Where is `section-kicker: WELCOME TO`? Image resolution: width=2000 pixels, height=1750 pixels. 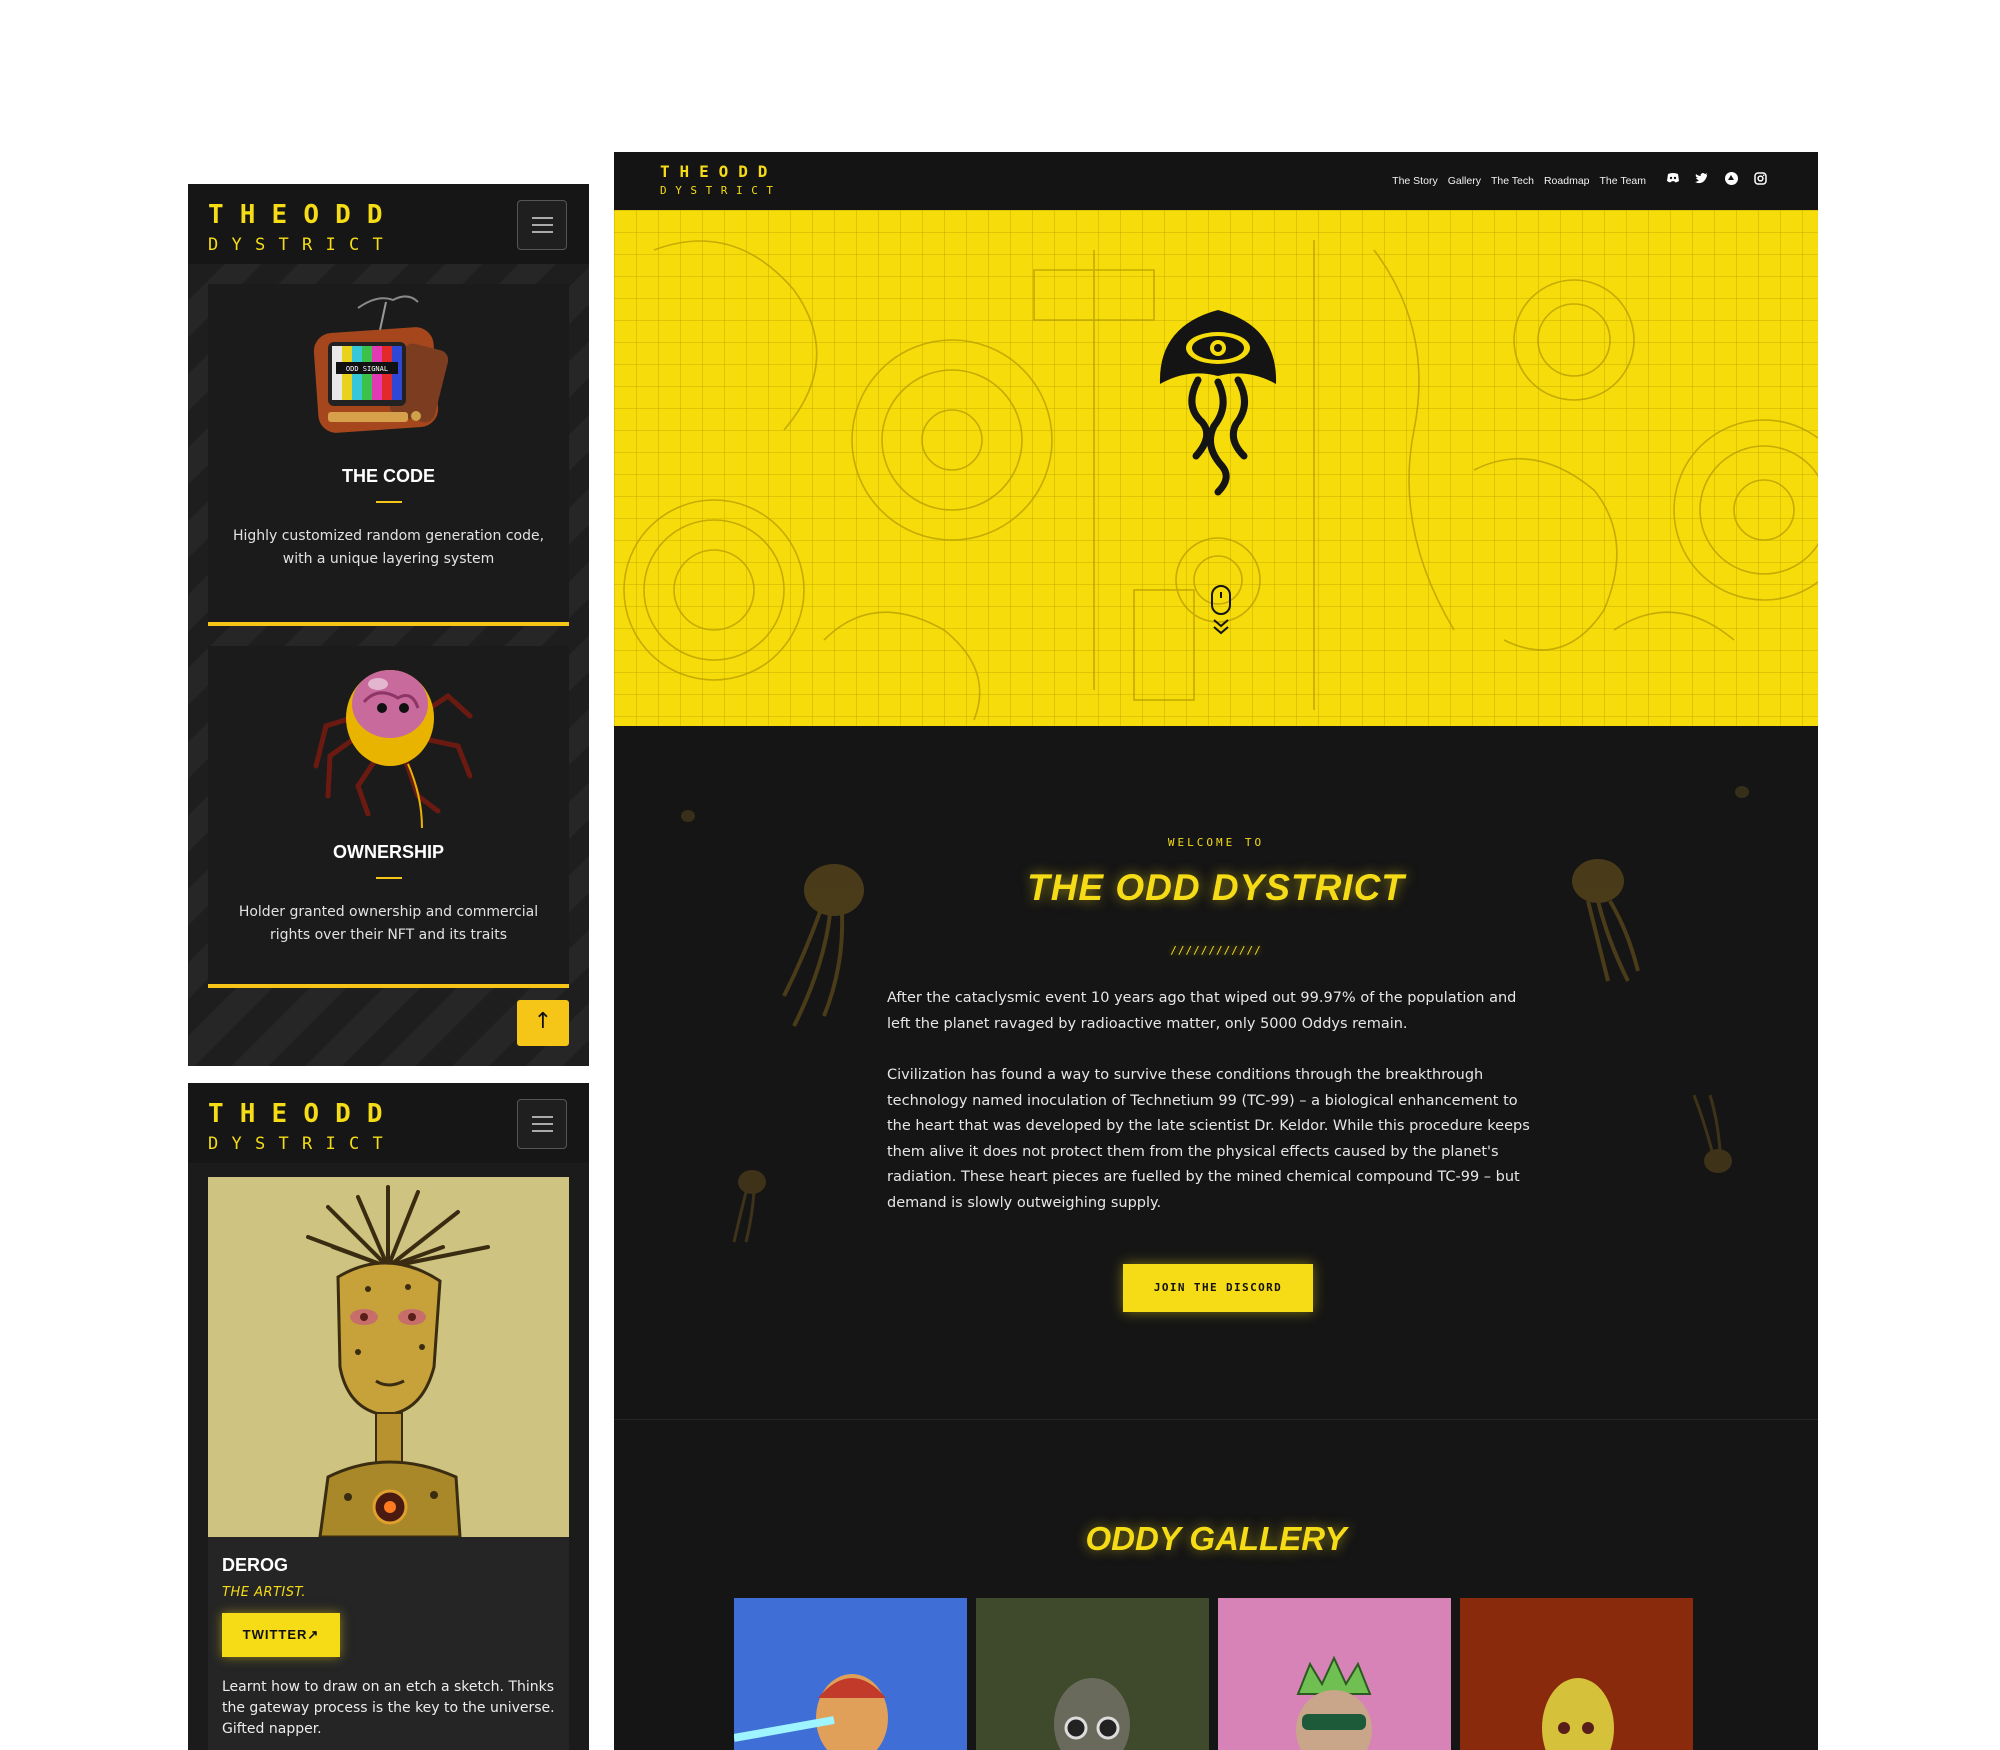
section-kicker: WELCOME TO is located at coordinates (1216, 842).